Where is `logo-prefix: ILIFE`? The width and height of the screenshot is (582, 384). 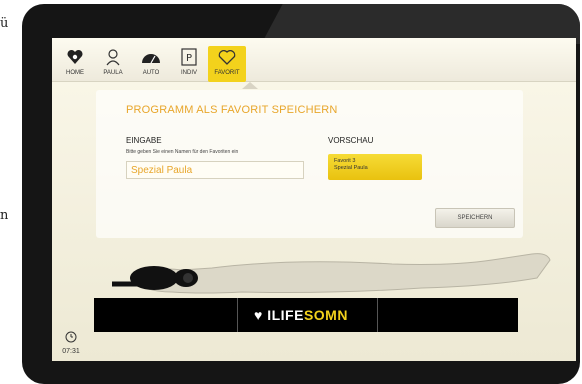
logo-prefix: ILIFE is located at coordinates (285, 315).